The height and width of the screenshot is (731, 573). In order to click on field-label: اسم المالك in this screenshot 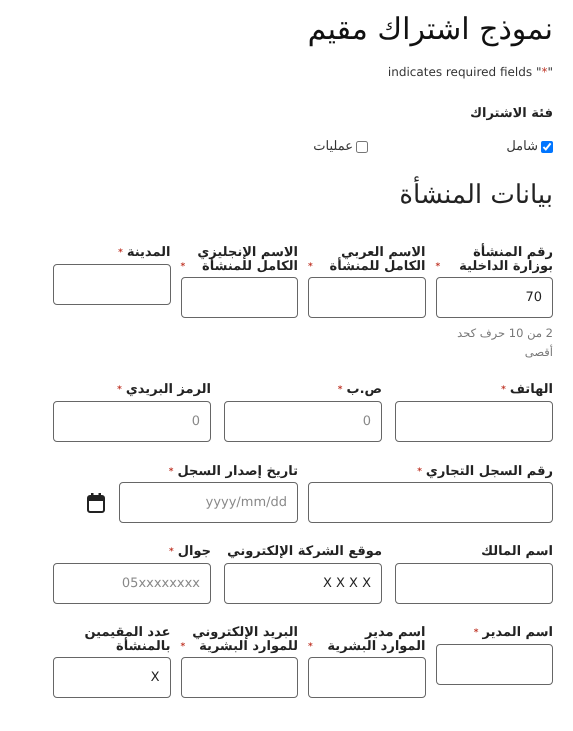, I will do `click(517, 552)`.